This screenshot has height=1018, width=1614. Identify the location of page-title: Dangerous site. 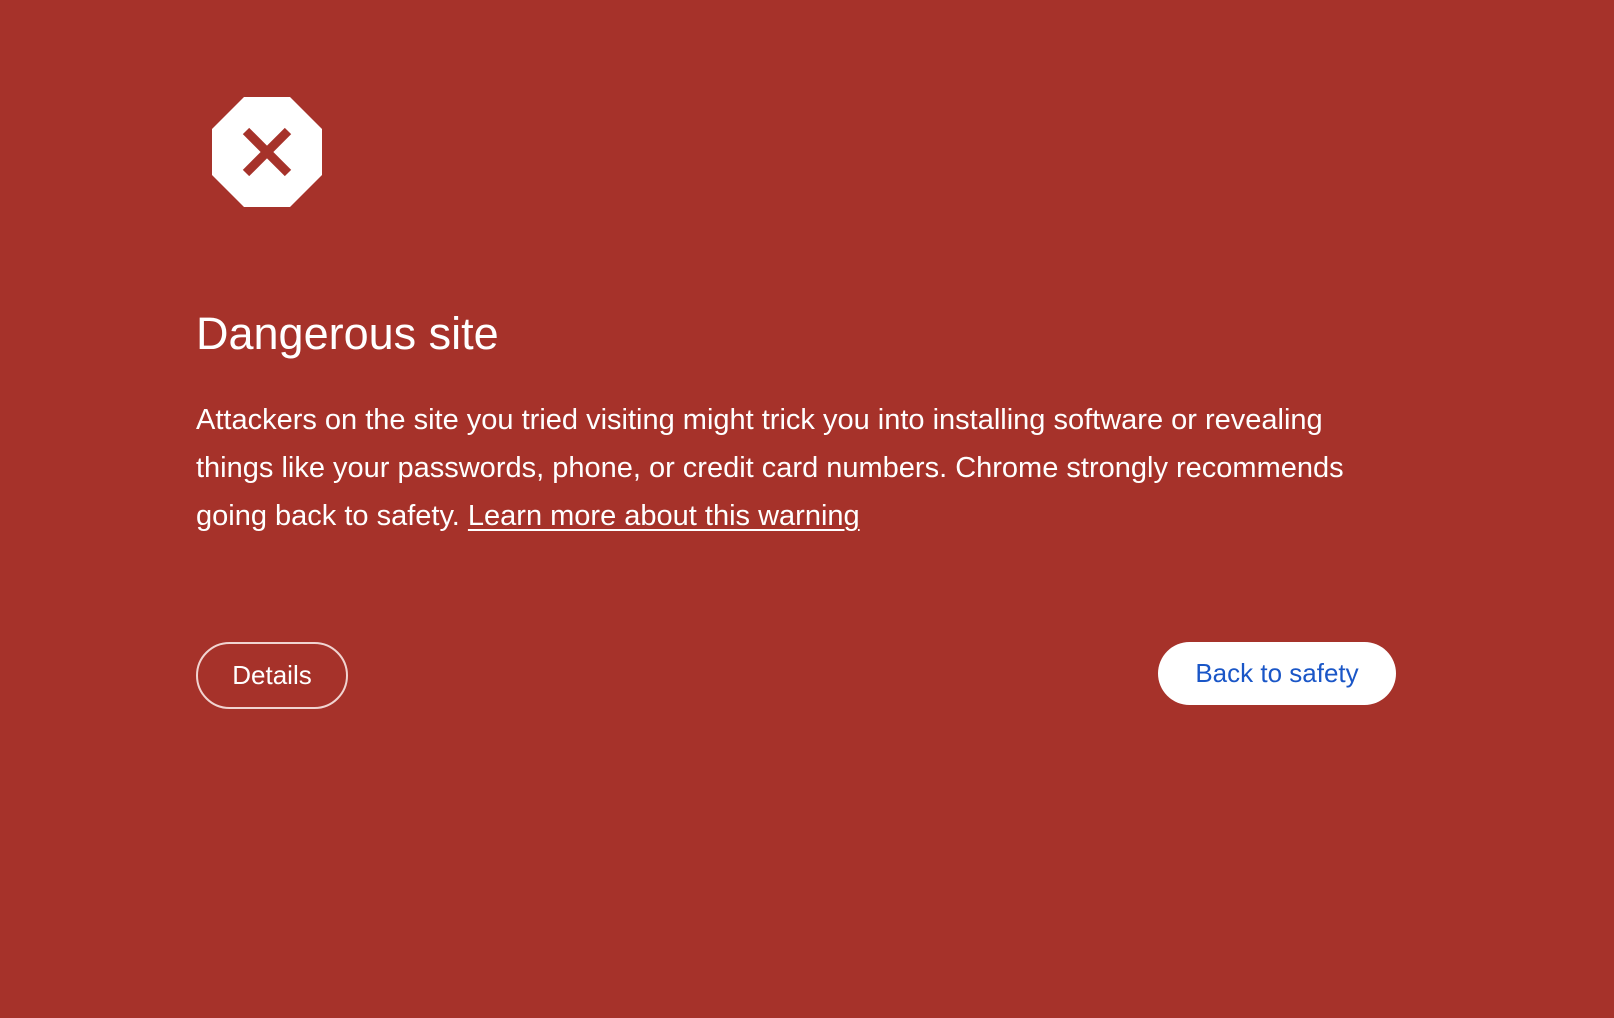
(347, 333).